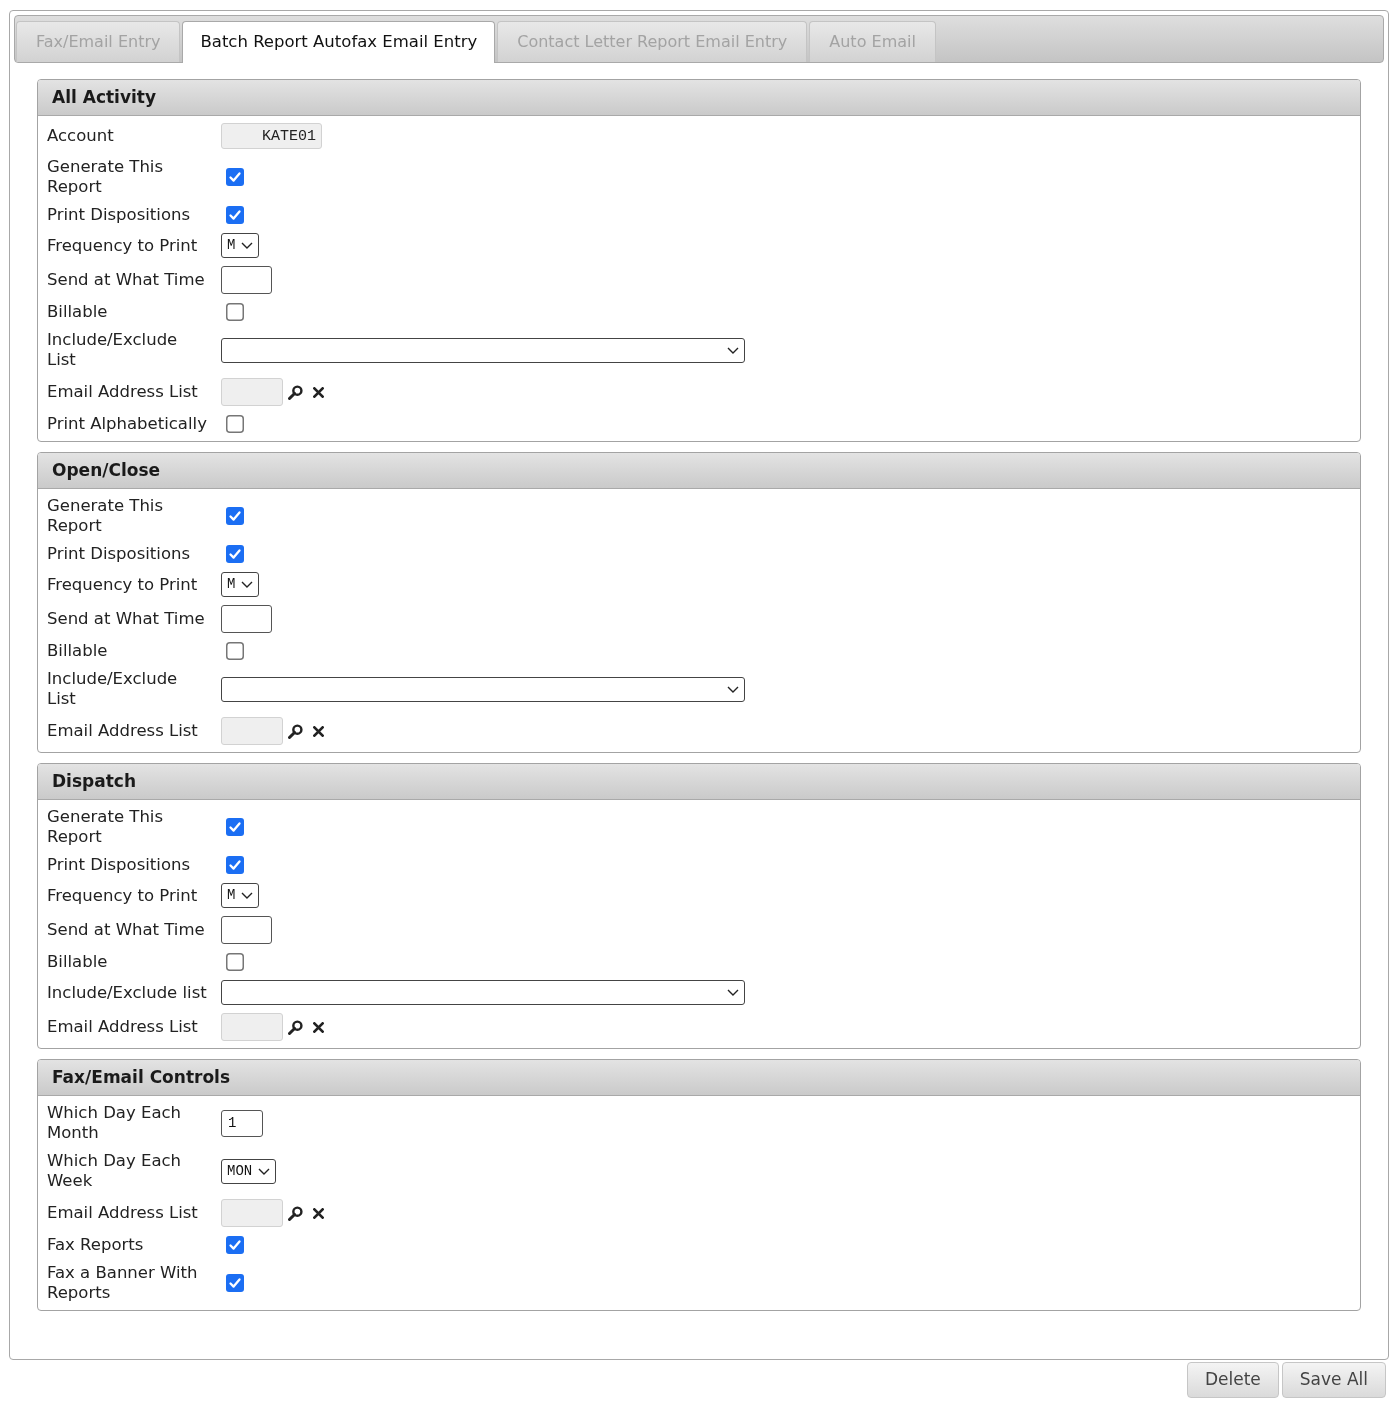 Image resolution: width=1398 pixels, height=1406 pixels. What do you see at coordinates (114, 1122) in the screenshot?
I see `field-label: Which Day Each Month` at bounding box center [114, 1122].